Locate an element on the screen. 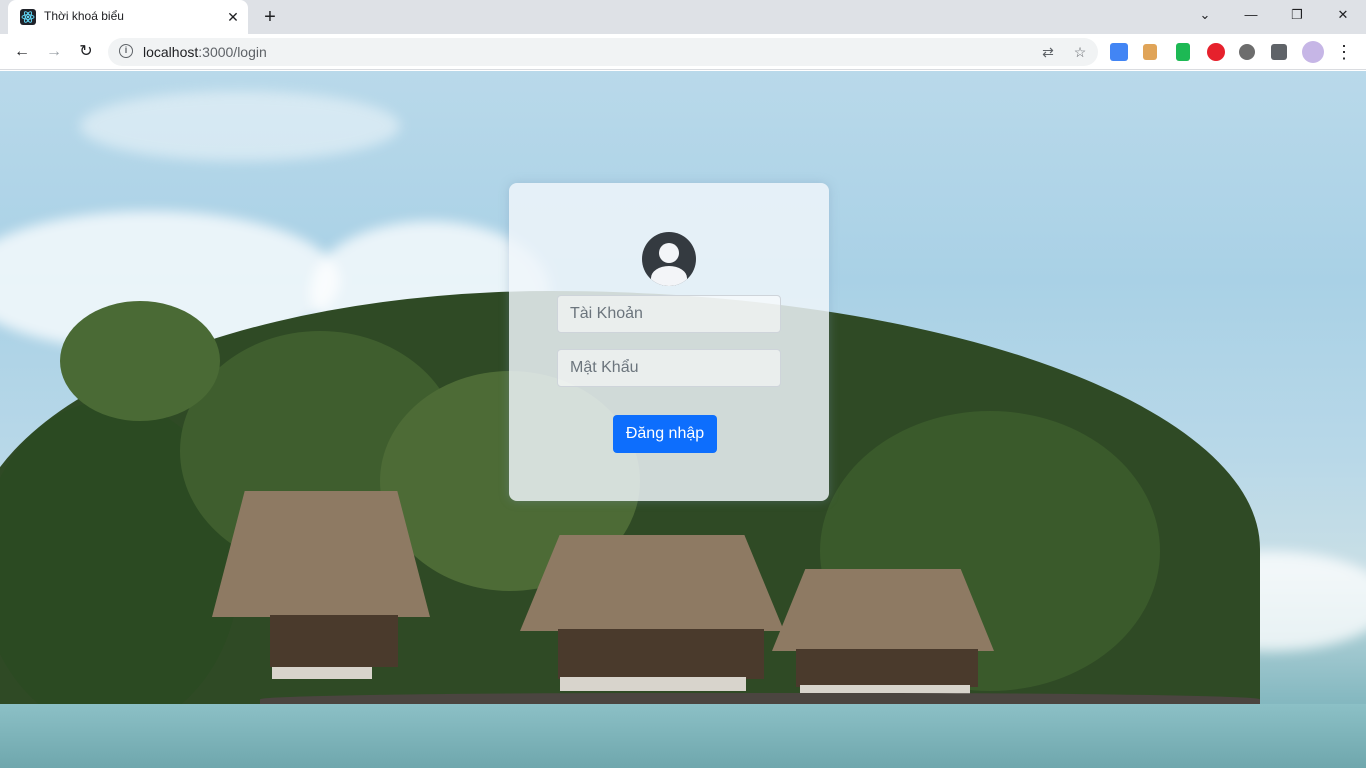 The width and height of the screenshot is (1366, 768). tab-search-dropdown-icon: ⌄ is located at coordinates (1205, 15).